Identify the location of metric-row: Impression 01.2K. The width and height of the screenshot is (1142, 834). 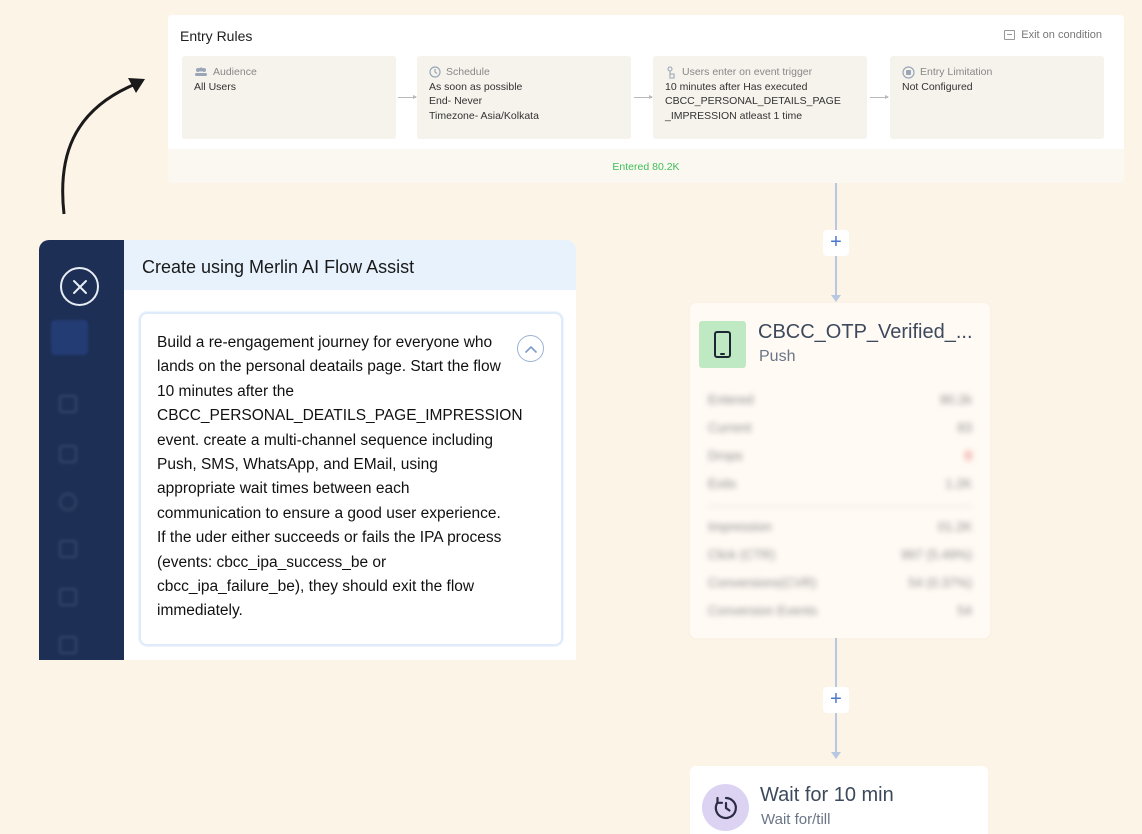
(840, 533).